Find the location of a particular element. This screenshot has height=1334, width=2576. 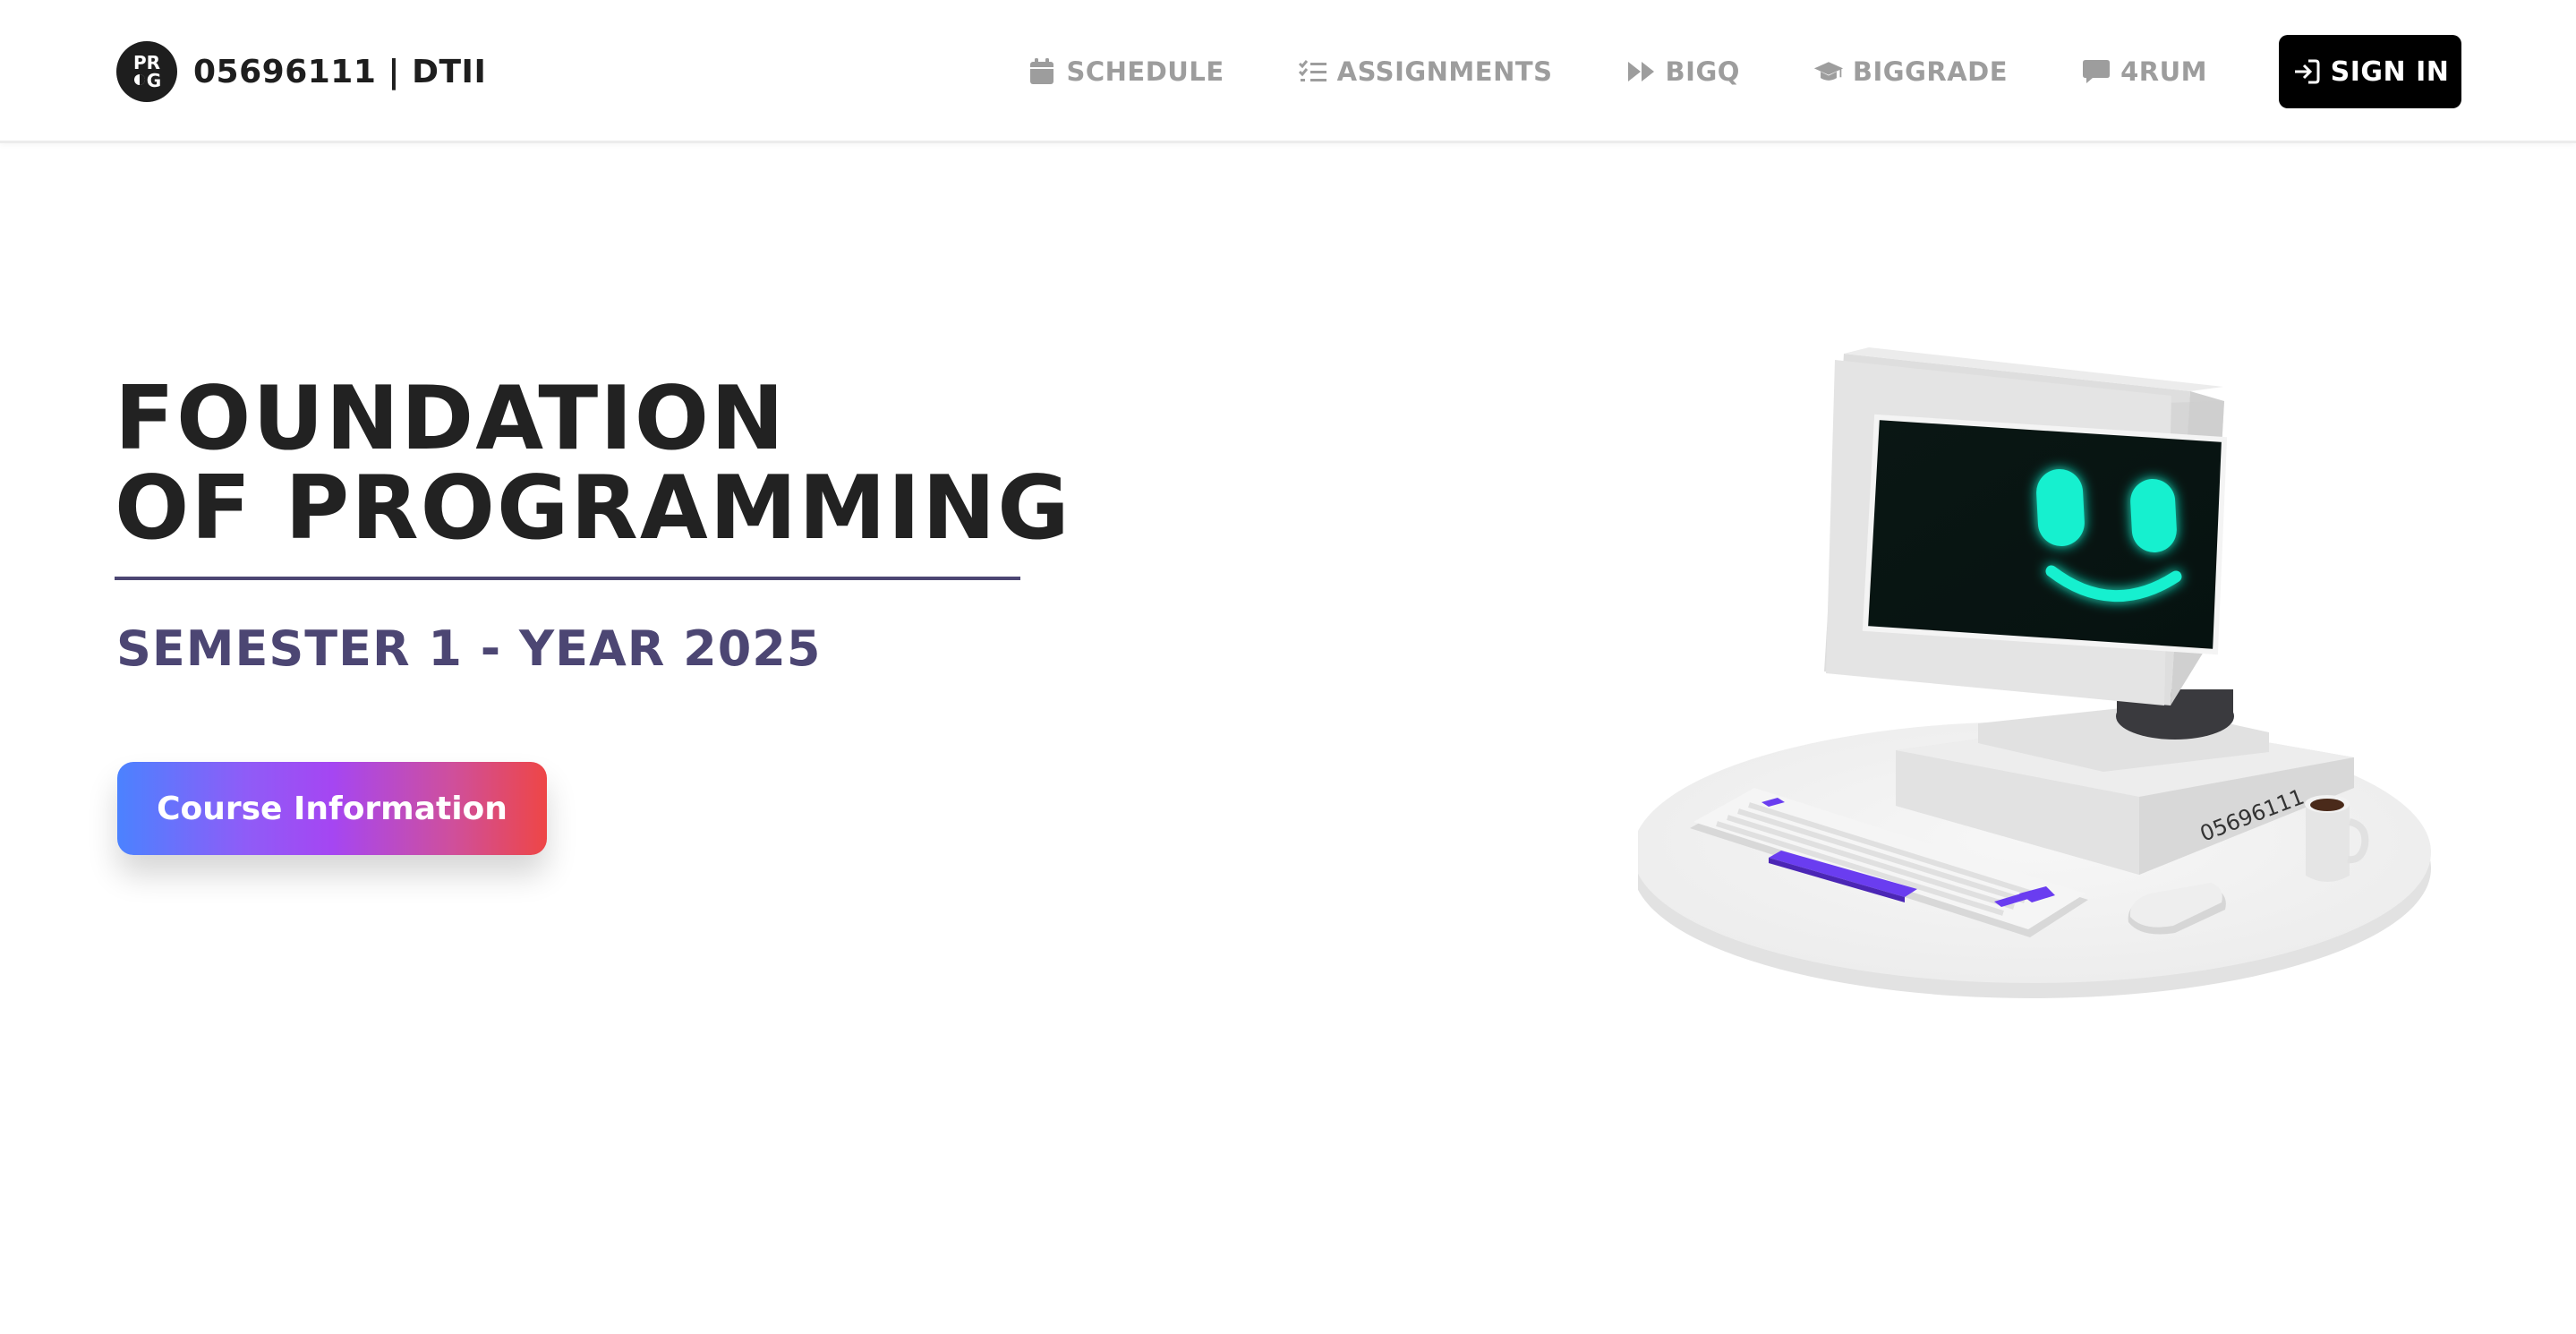

brand: PR G 05696111 | DTII is located at coordinates (301, 71).